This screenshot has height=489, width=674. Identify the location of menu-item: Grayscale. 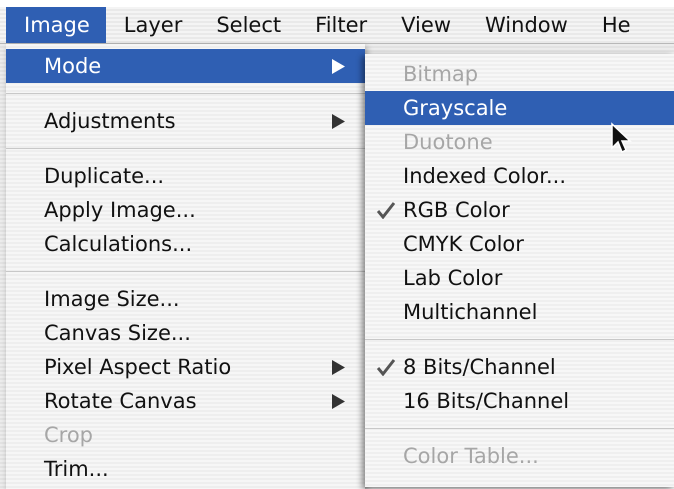
(519, 108).